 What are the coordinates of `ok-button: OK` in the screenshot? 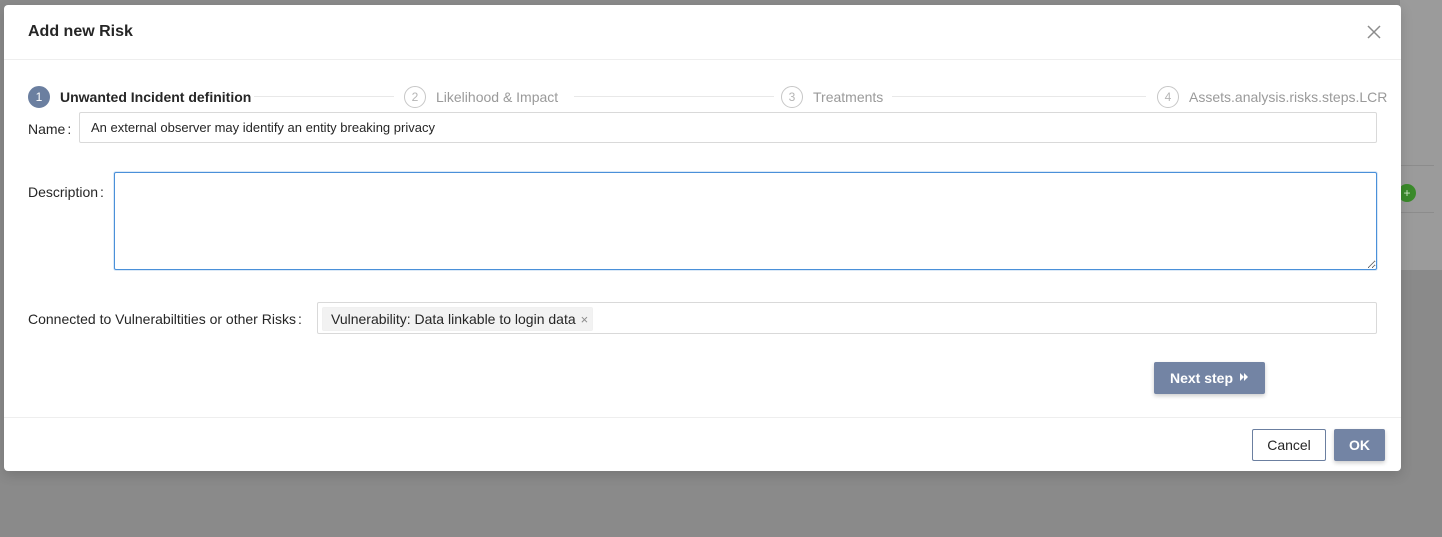 It's located at (1359, 445).